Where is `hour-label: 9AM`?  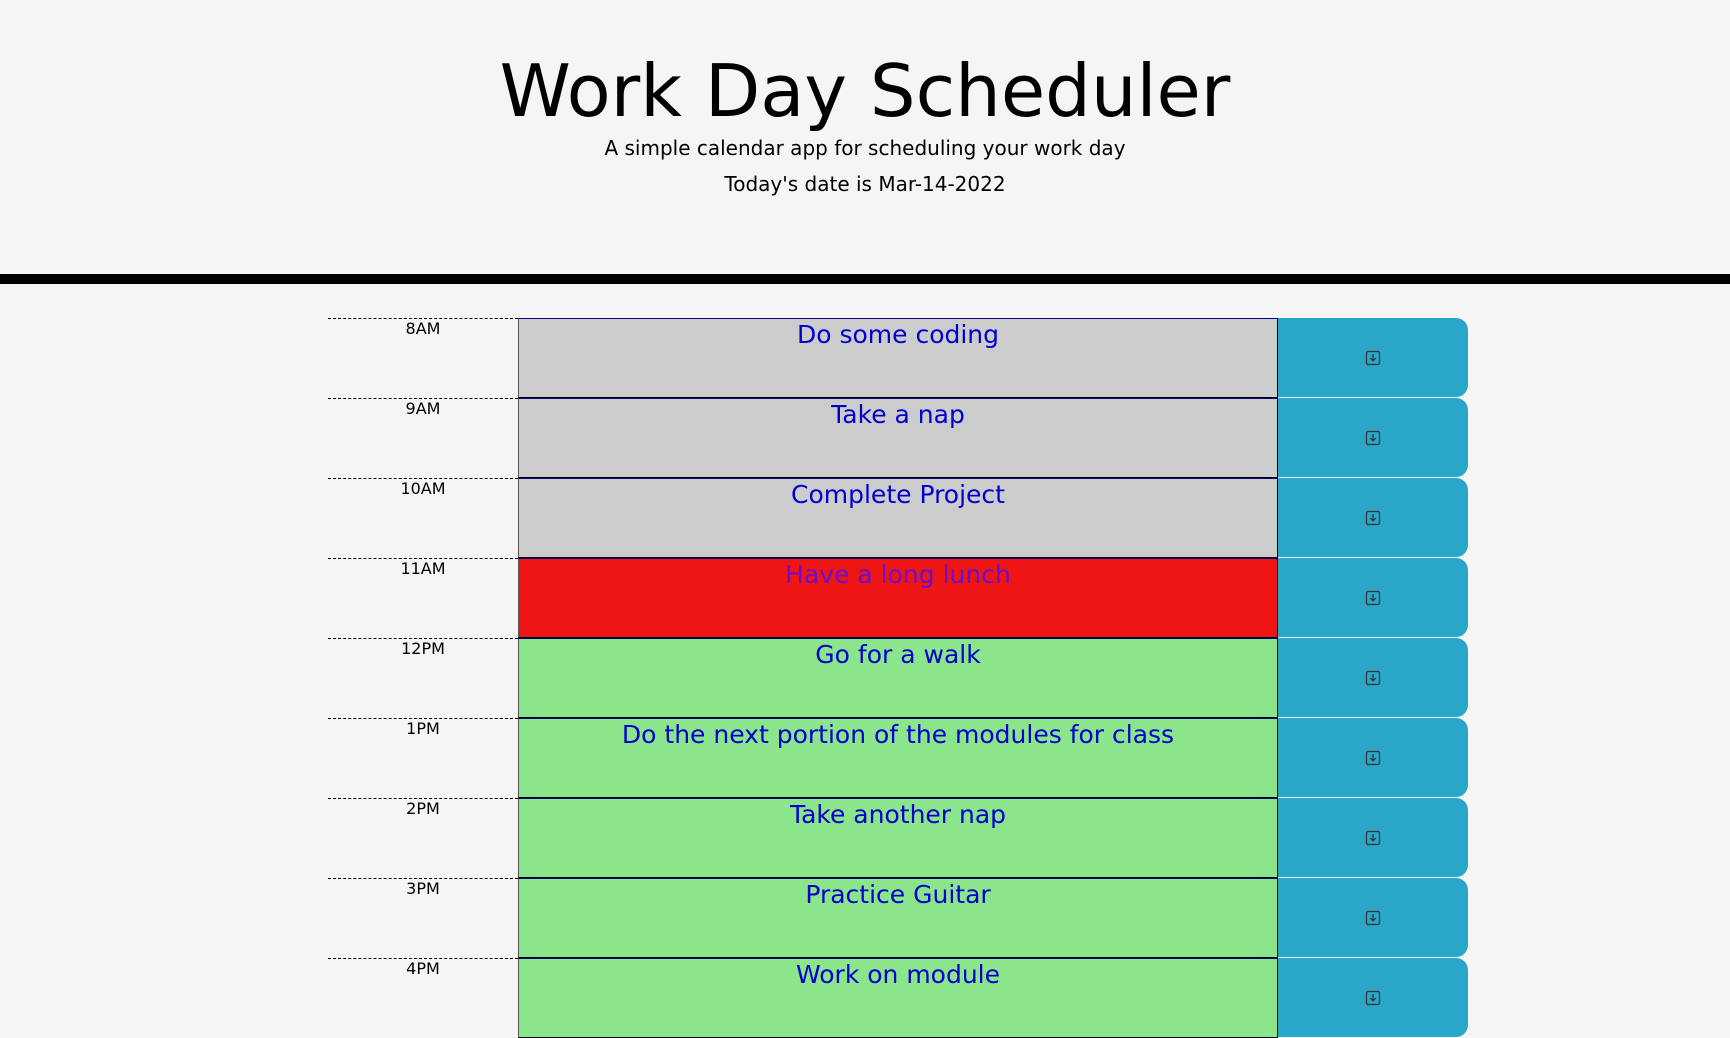
hour-label: 9AM is located at coordinates (423, 408).